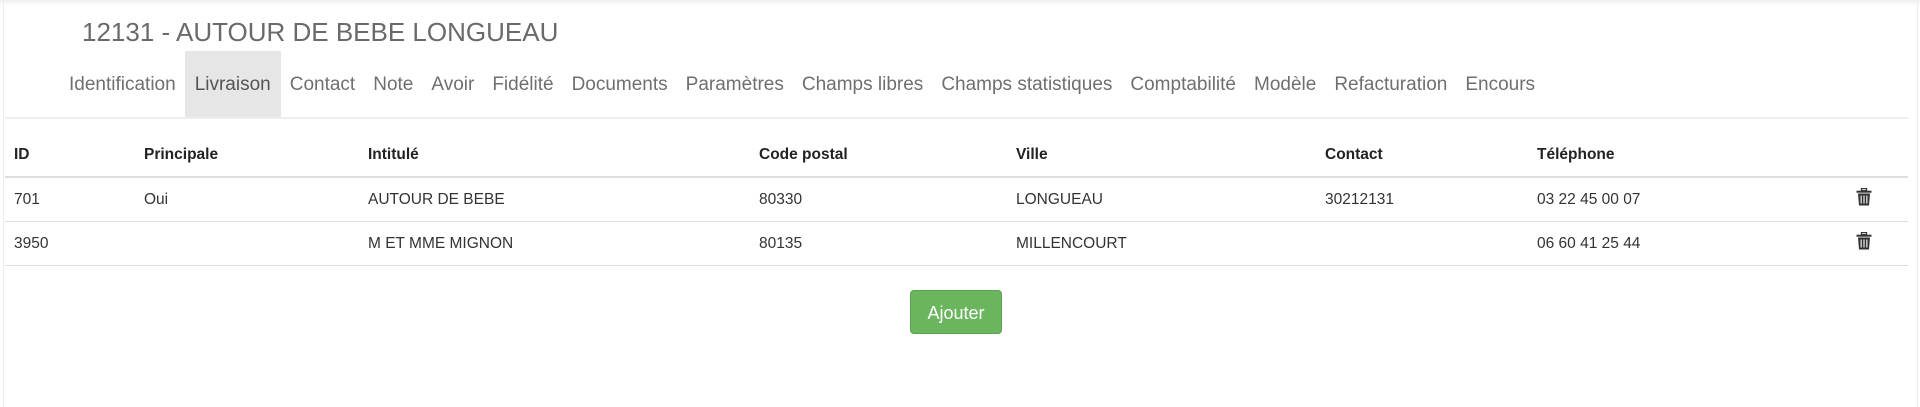 This screenshot has height=407, width=1920. Describe the element at coordinates (1677, 199) in the screenshot. I see `cell-telephone: 03 22 45 00 07` at that location.